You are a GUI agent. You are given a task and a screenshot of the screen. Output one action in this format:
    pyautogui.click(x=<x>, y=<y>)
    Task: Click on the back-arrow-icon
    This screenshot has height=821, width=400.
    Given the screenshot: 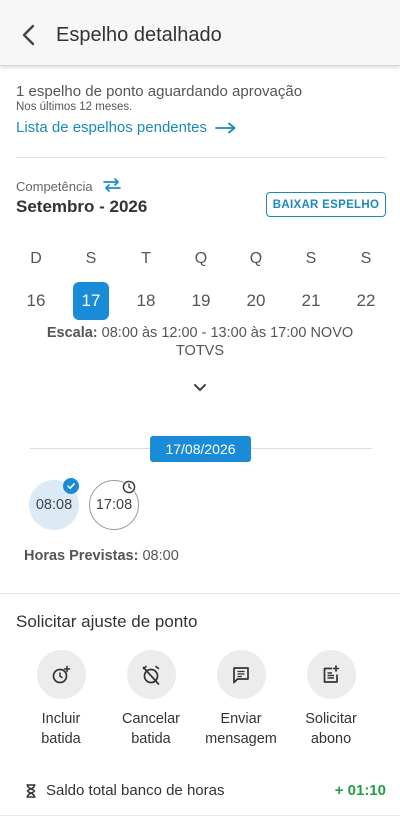 What is the action you would take?
    pyautogui.click(x=30, y=35)
    